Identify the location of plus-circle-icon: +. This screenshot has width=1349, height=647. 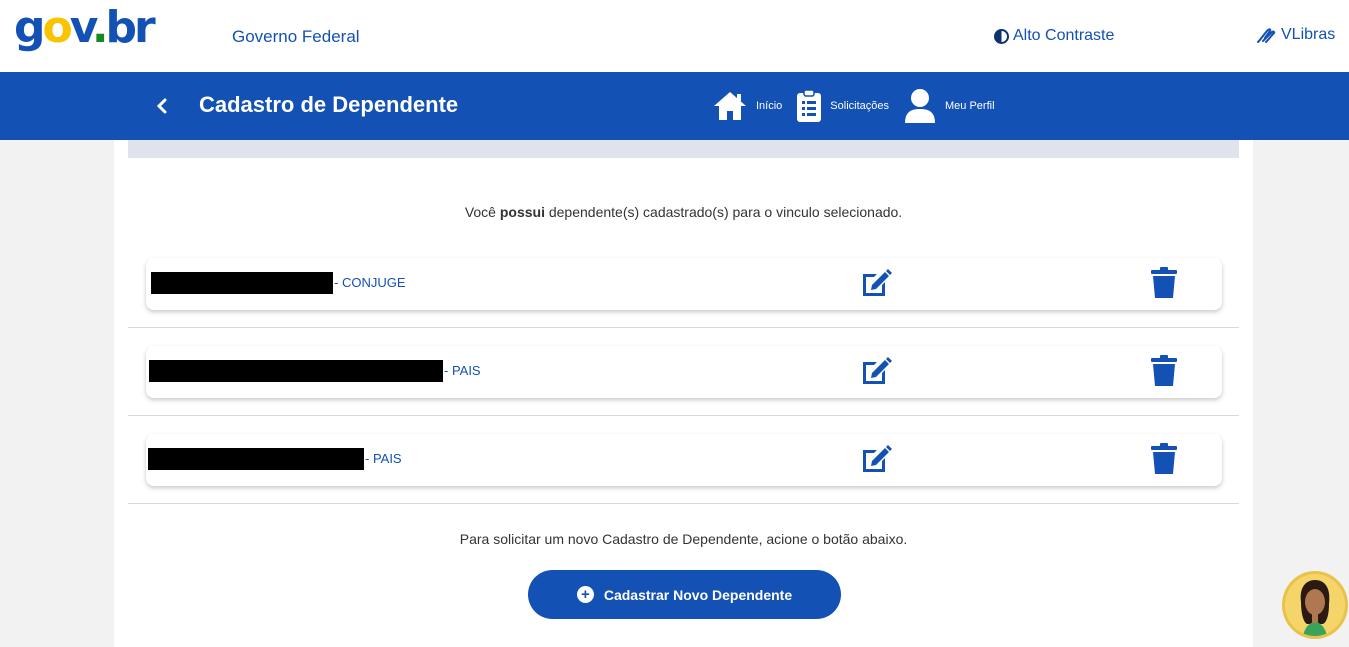
(585, 594).